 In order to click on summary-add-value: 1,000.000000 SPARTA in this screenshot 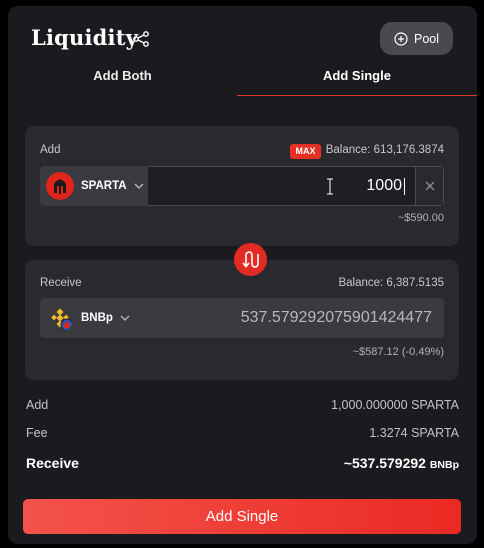, I will do `click(395, 405)`.